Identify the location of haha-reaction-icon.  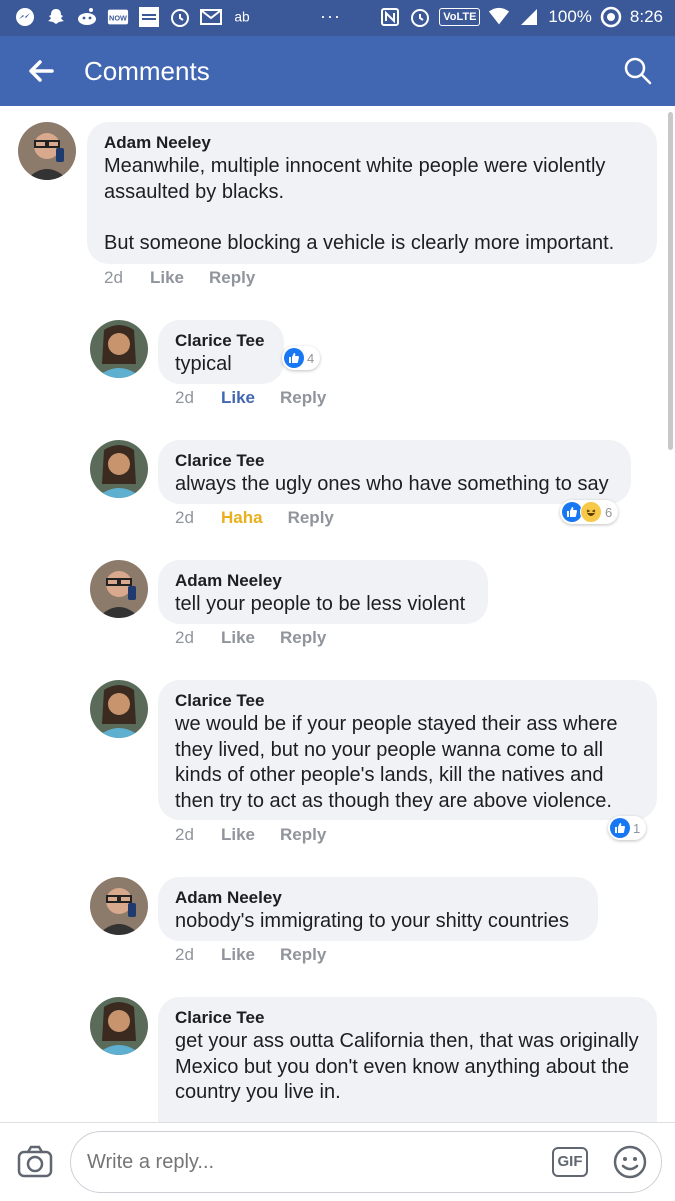
(591, 512).